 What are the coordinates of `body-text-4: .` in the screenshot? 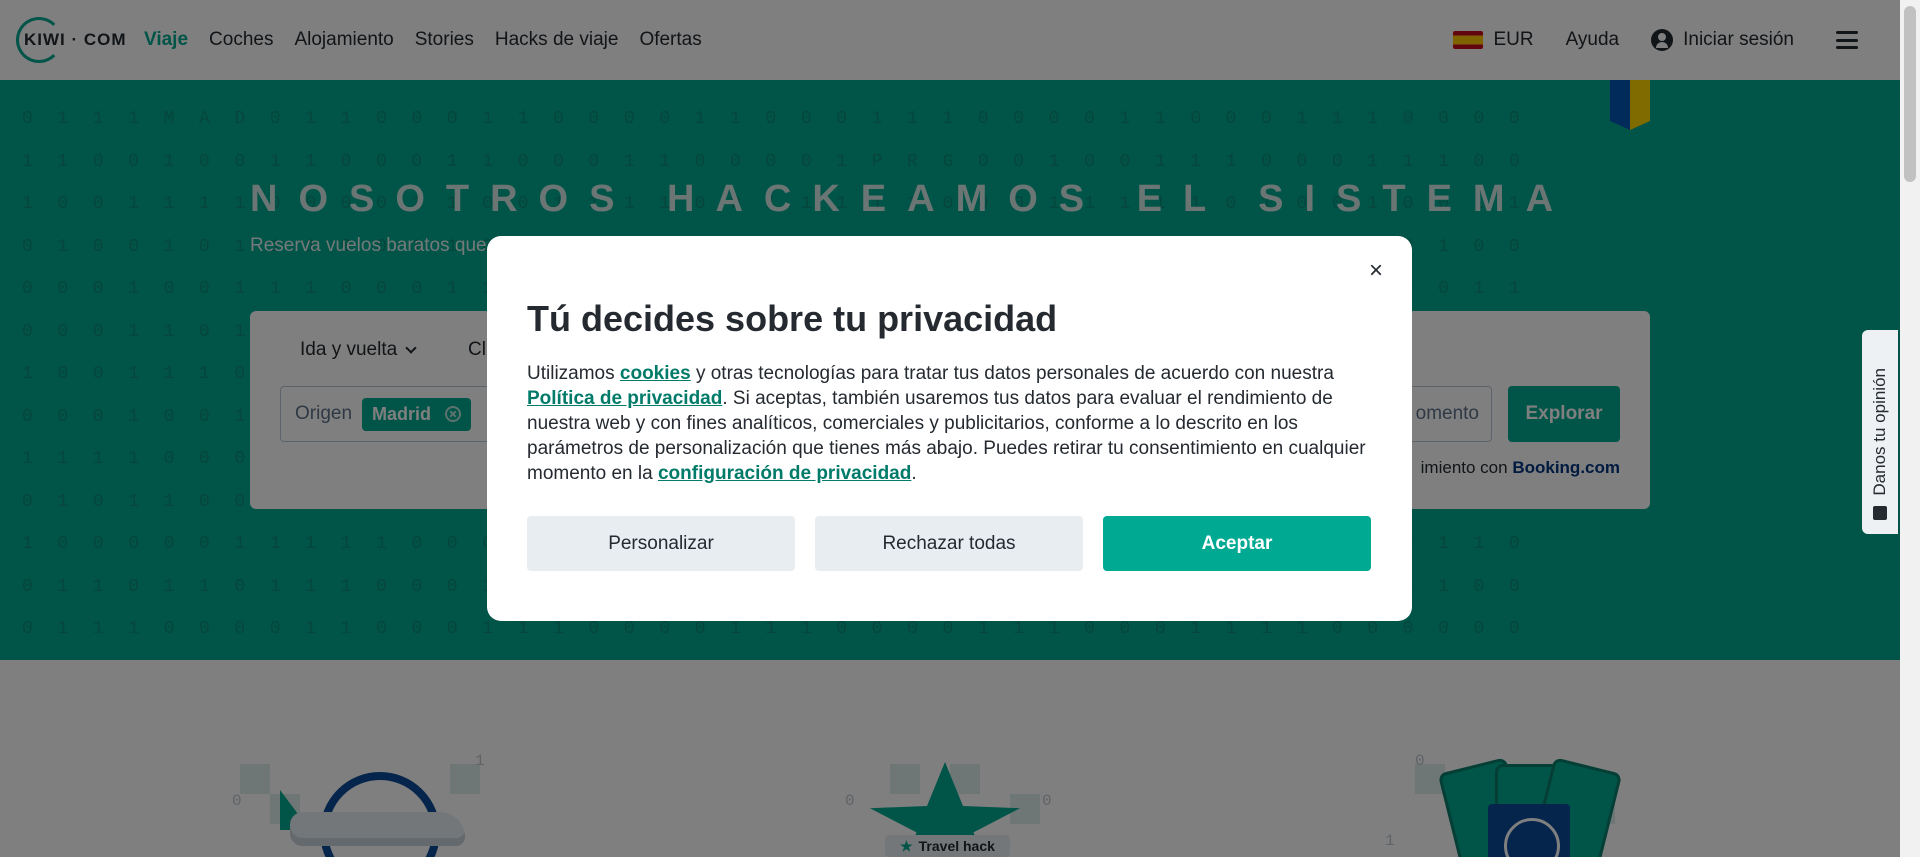 It's located at (914, 473).